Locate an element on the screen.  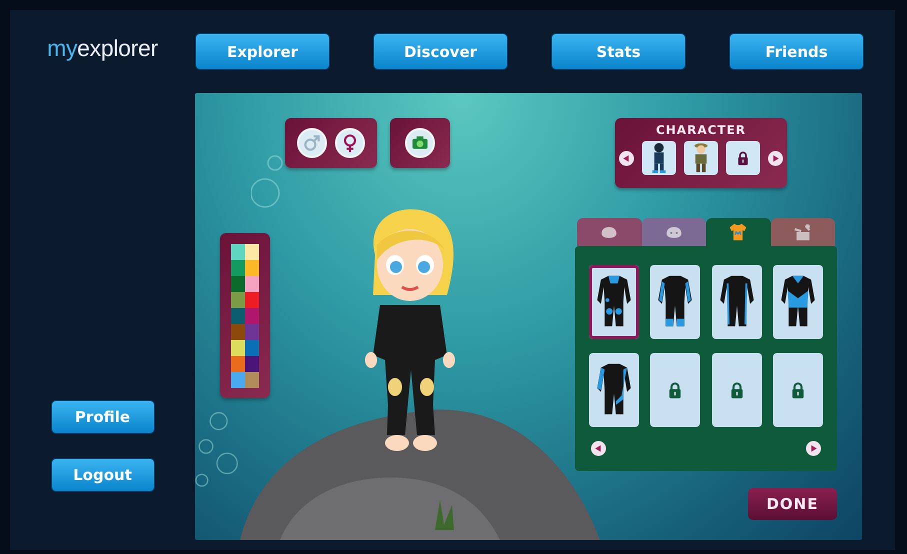
male-icon is located at coordinates (312, 143).